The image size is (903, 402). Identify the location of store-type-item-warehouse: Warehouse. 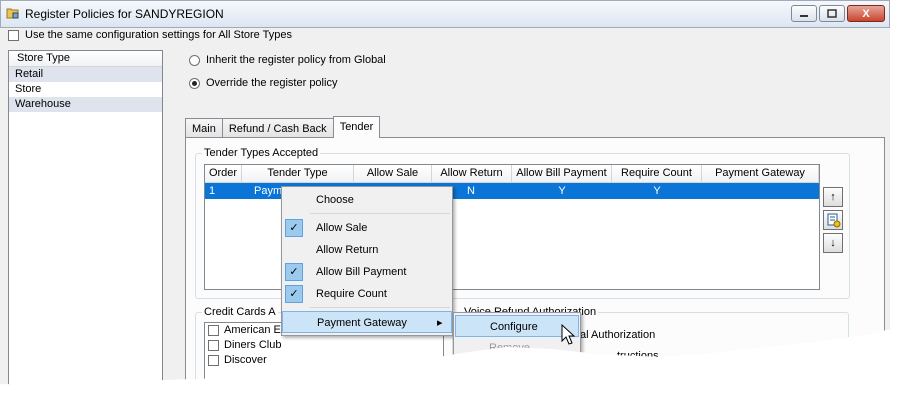
(85, 104).